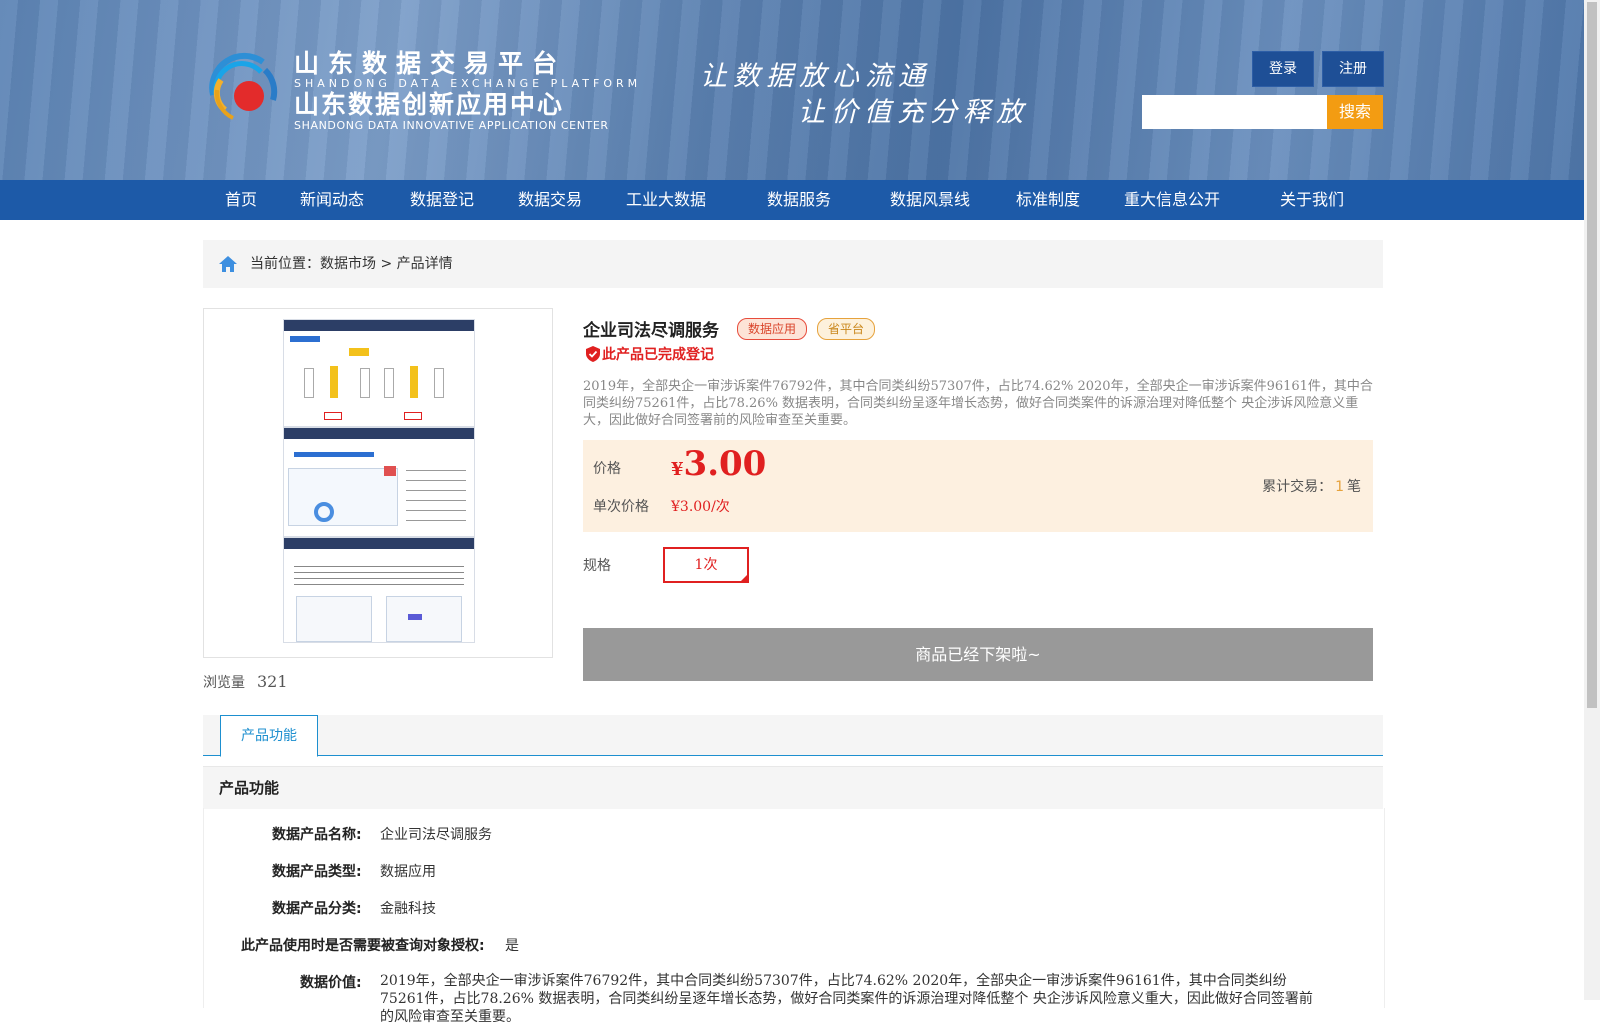 This screenshot has width=1600, height=1026. I want to click on scrollbar-thumb, so click(1592, 355).